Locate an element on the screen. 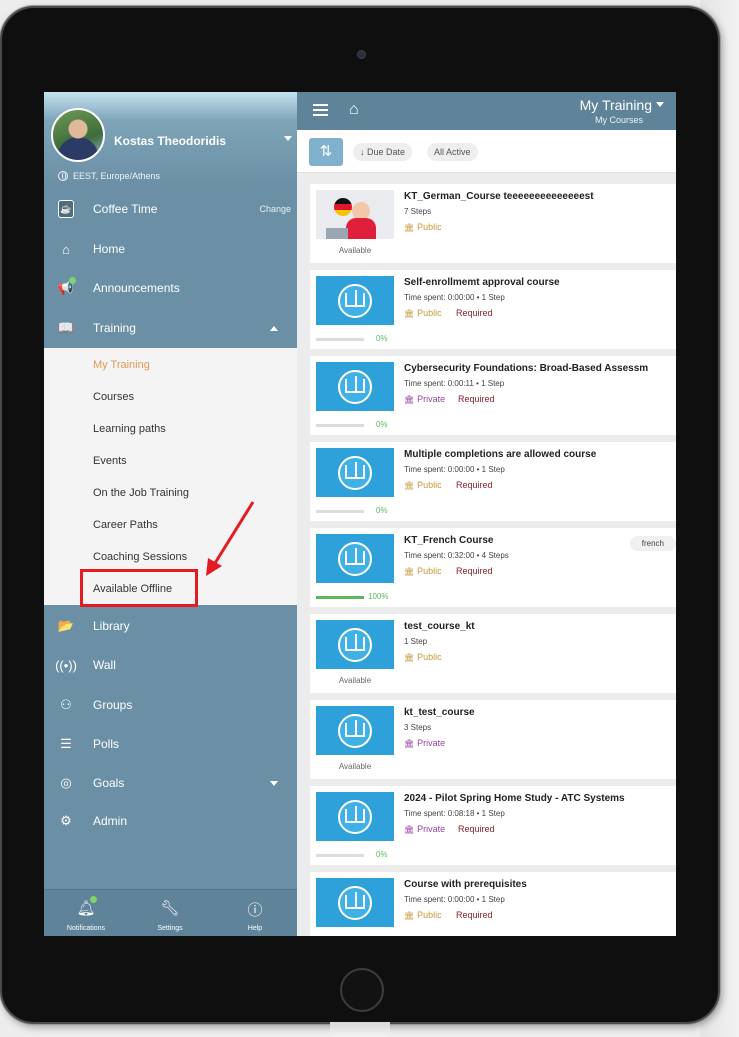 Image resolution: width=739 pixels, height=1037 pixels. wrench-icon: 🔧︎ is located at coordinates (170, 908).